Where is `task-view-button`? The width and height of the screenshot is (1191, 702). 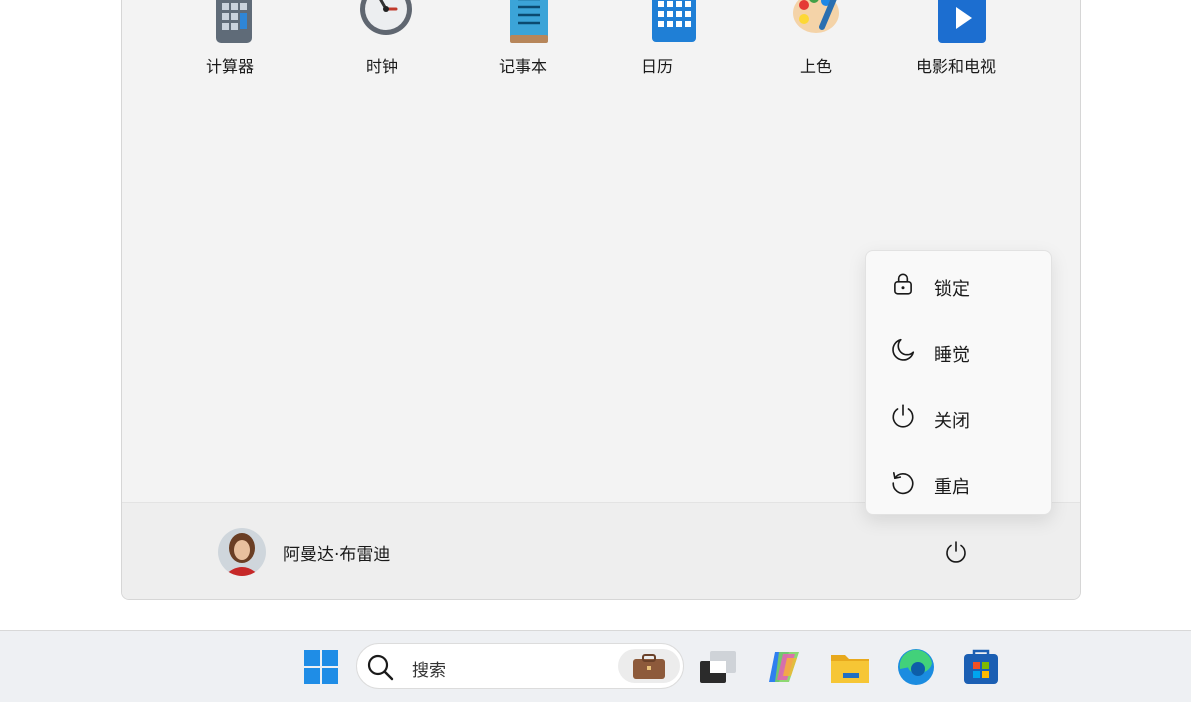 task-view-button is located at coordinates (718, 669).